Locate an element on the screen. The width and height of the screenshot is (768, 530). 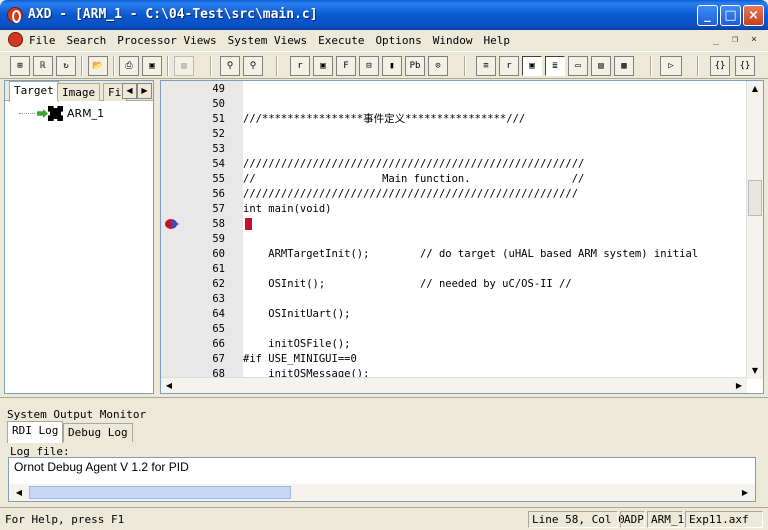
menu-search: Search is located at coordinates (87, 40).